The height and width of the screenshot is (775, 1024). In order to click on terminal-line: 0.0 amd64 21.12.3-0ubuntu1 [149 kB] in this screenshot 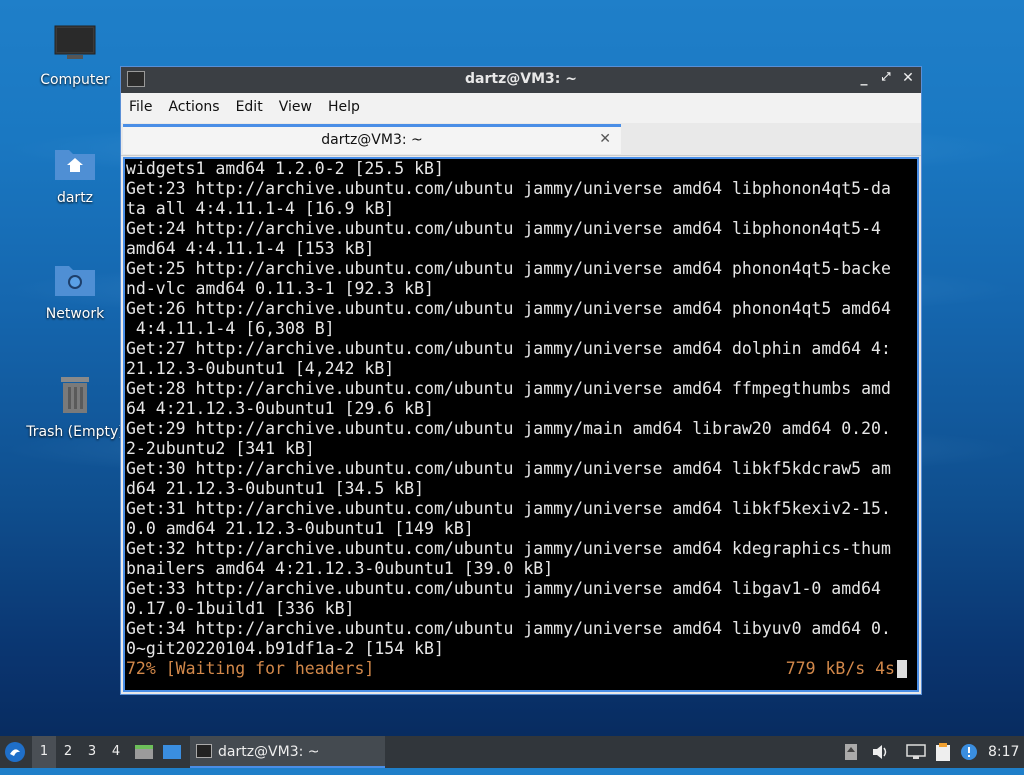, I will do `click(300, 528)`.